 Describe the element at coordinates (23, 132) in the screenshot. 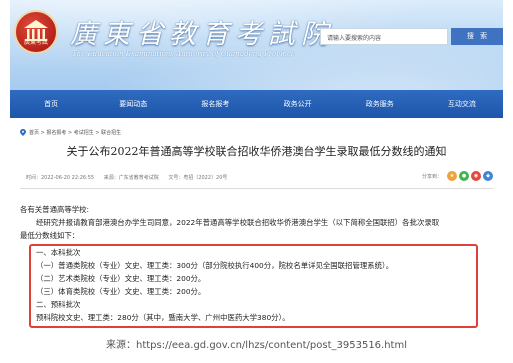

I see `location-pin-icon` at that location.